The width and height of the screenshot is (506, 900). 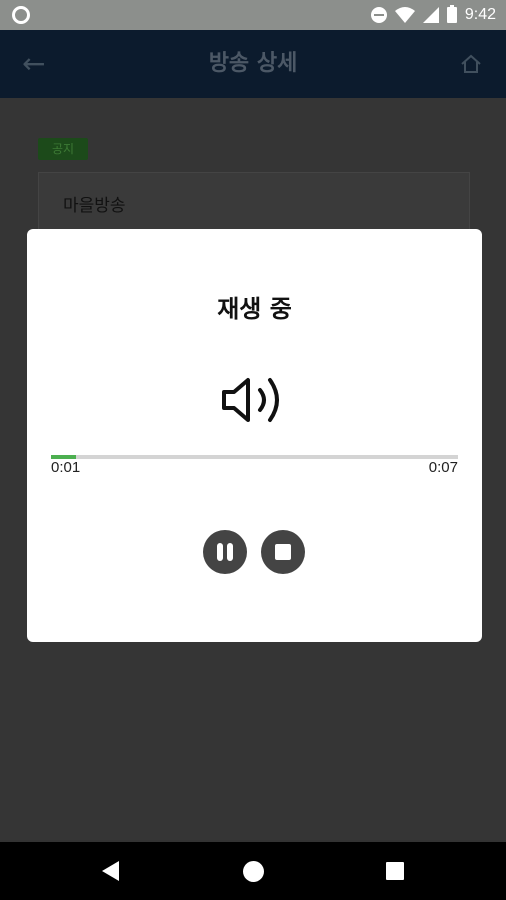 What do you see at coordinates (254, 309) in the screenshot?
I see `dialog-title: 재생 중` at bounding box center [254, 309].